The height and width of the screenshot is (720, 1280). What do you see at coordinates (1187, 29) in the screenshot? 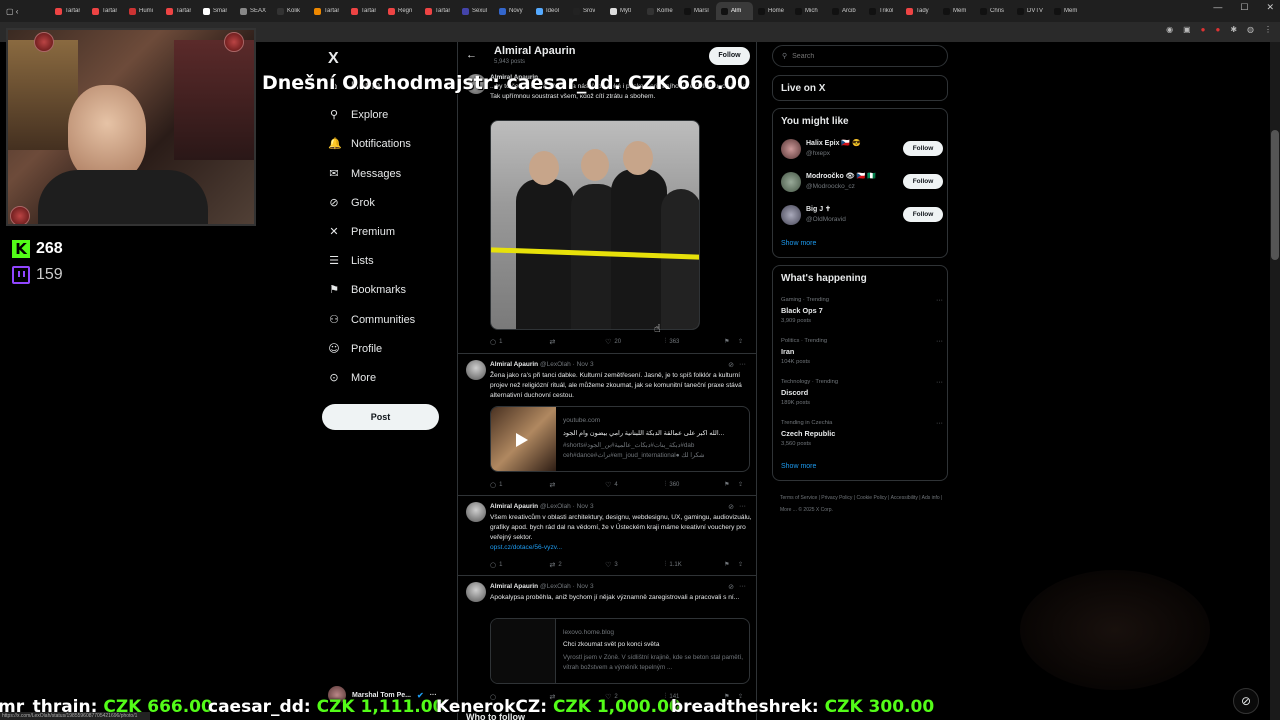
I see `extension-icon: ▣` at bounding box center [1187, 29].